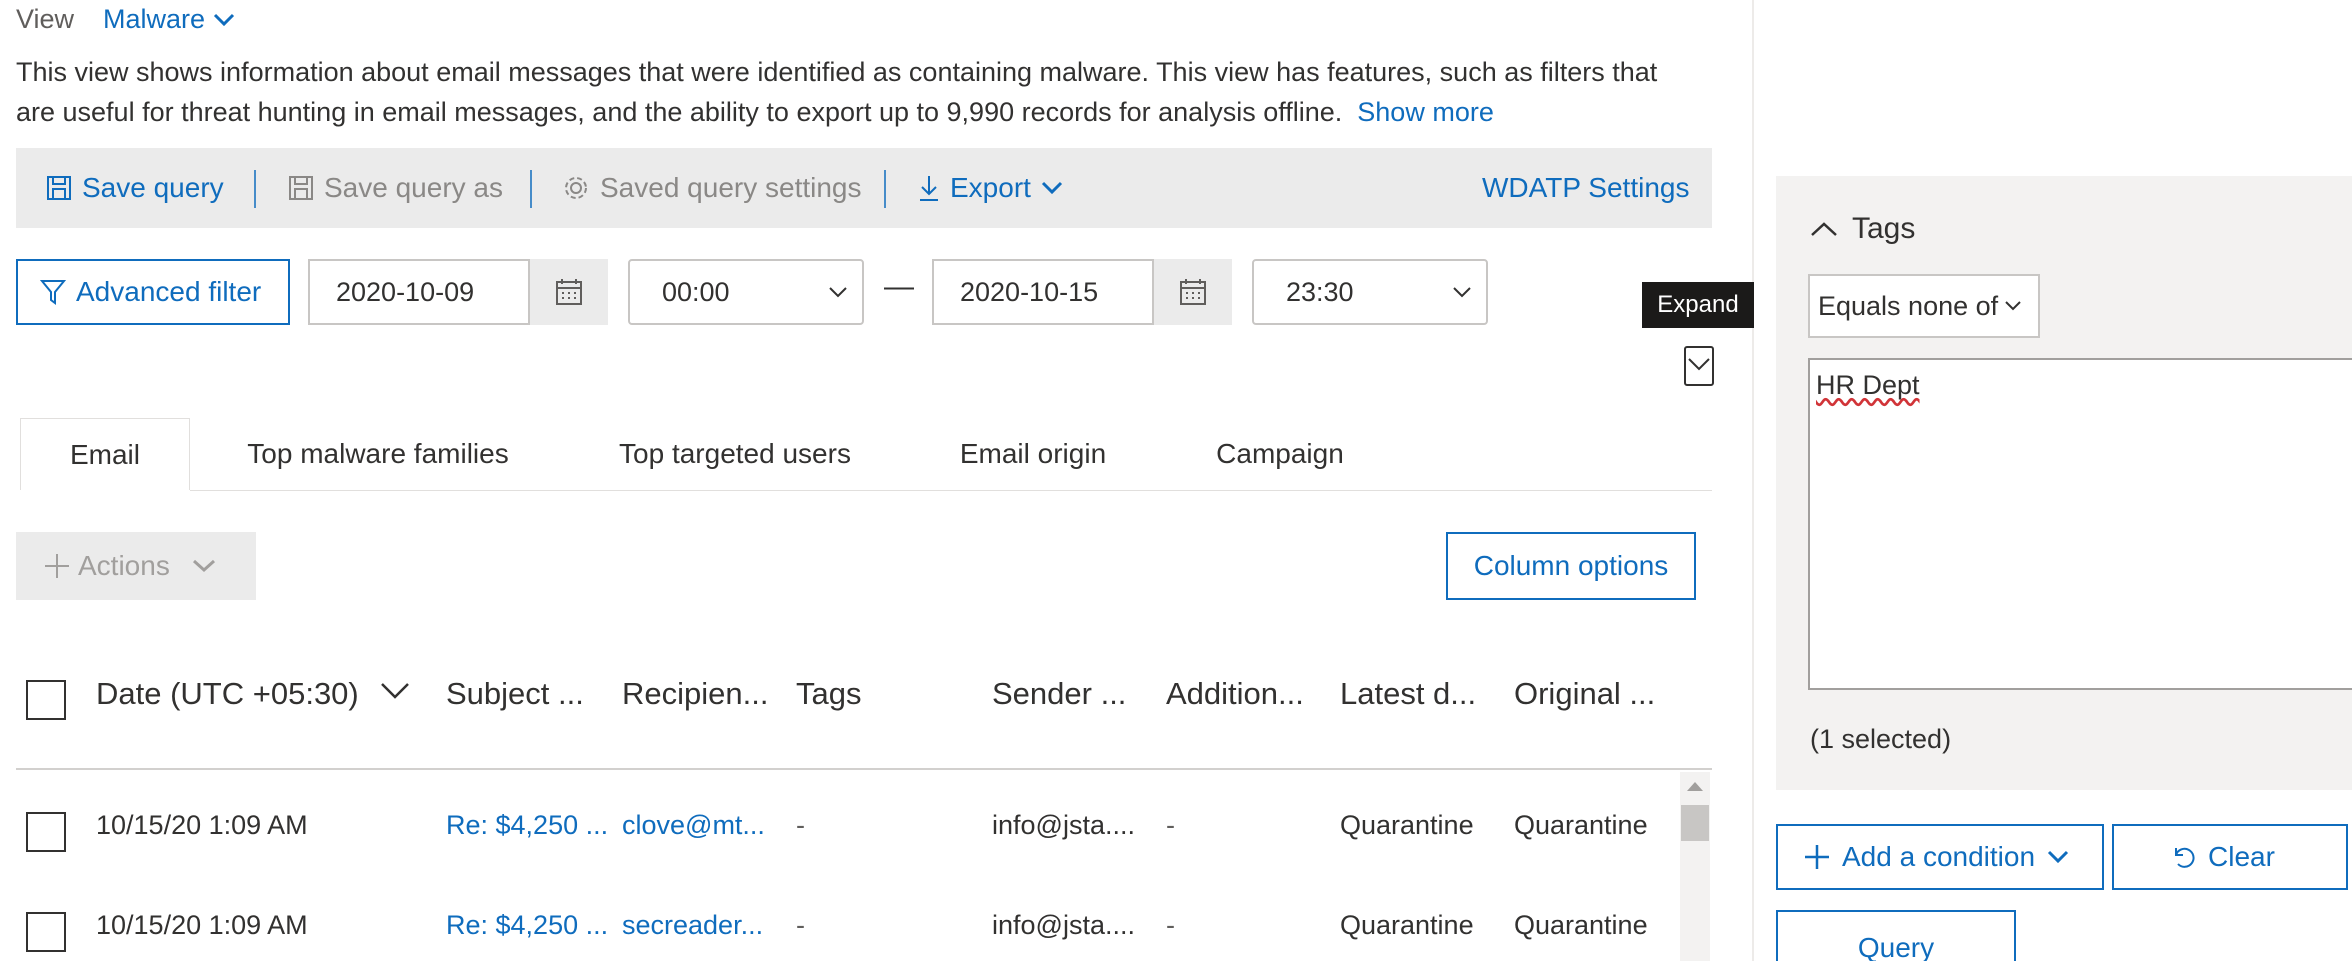 The image size is (2352, 961). Describe the element at coordinates (1370, 292) in the screenshot. I see `end-time-select: 23:30` at that location.